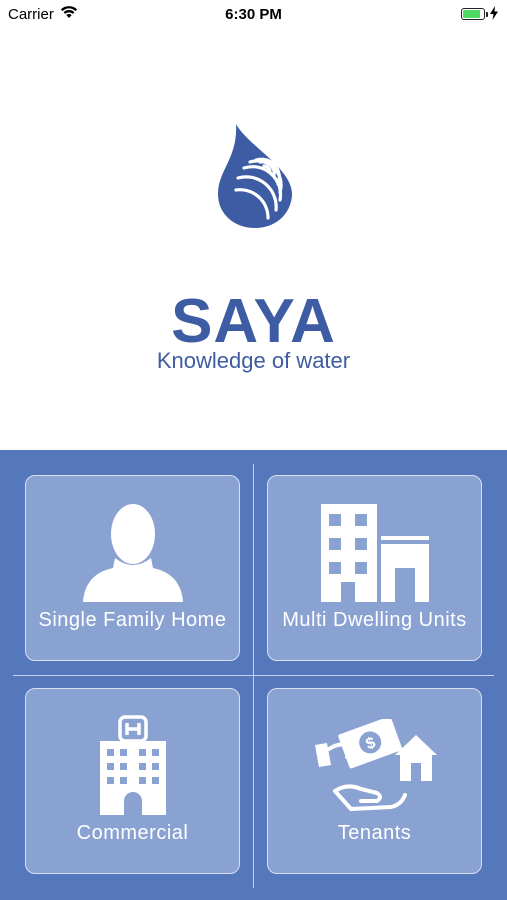 This screenshot has height=900, width=507. What do you see at coordinates (374, 620) in the screenshot?
I see `tile-label: Multi Dwelling Units` at bounding box center [374, 620].